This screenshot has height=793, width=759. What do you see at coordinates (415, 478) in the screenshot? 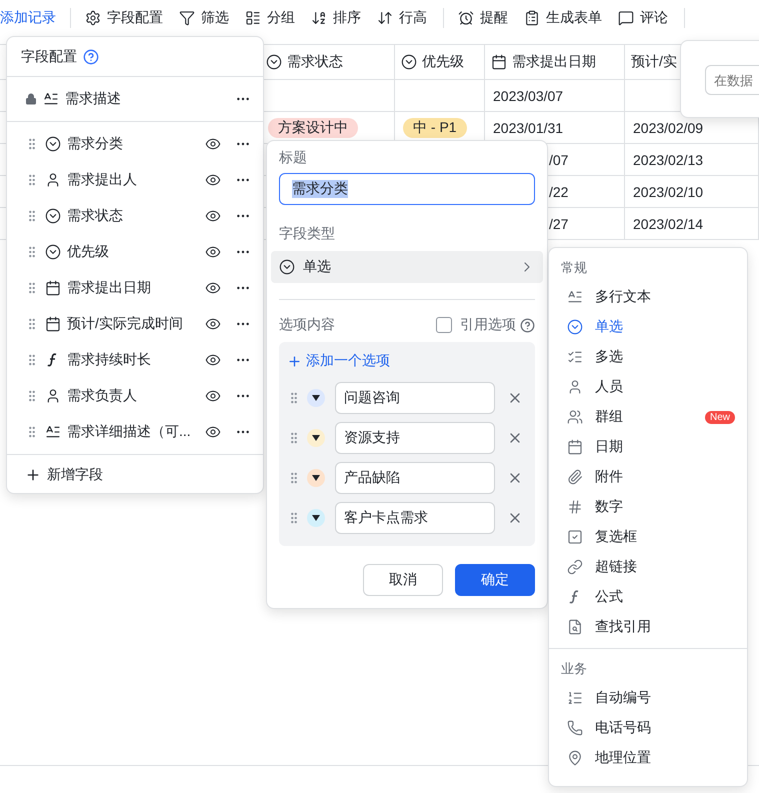
I see `option-field: 产品缺陷` at bounding box center [415, 478].